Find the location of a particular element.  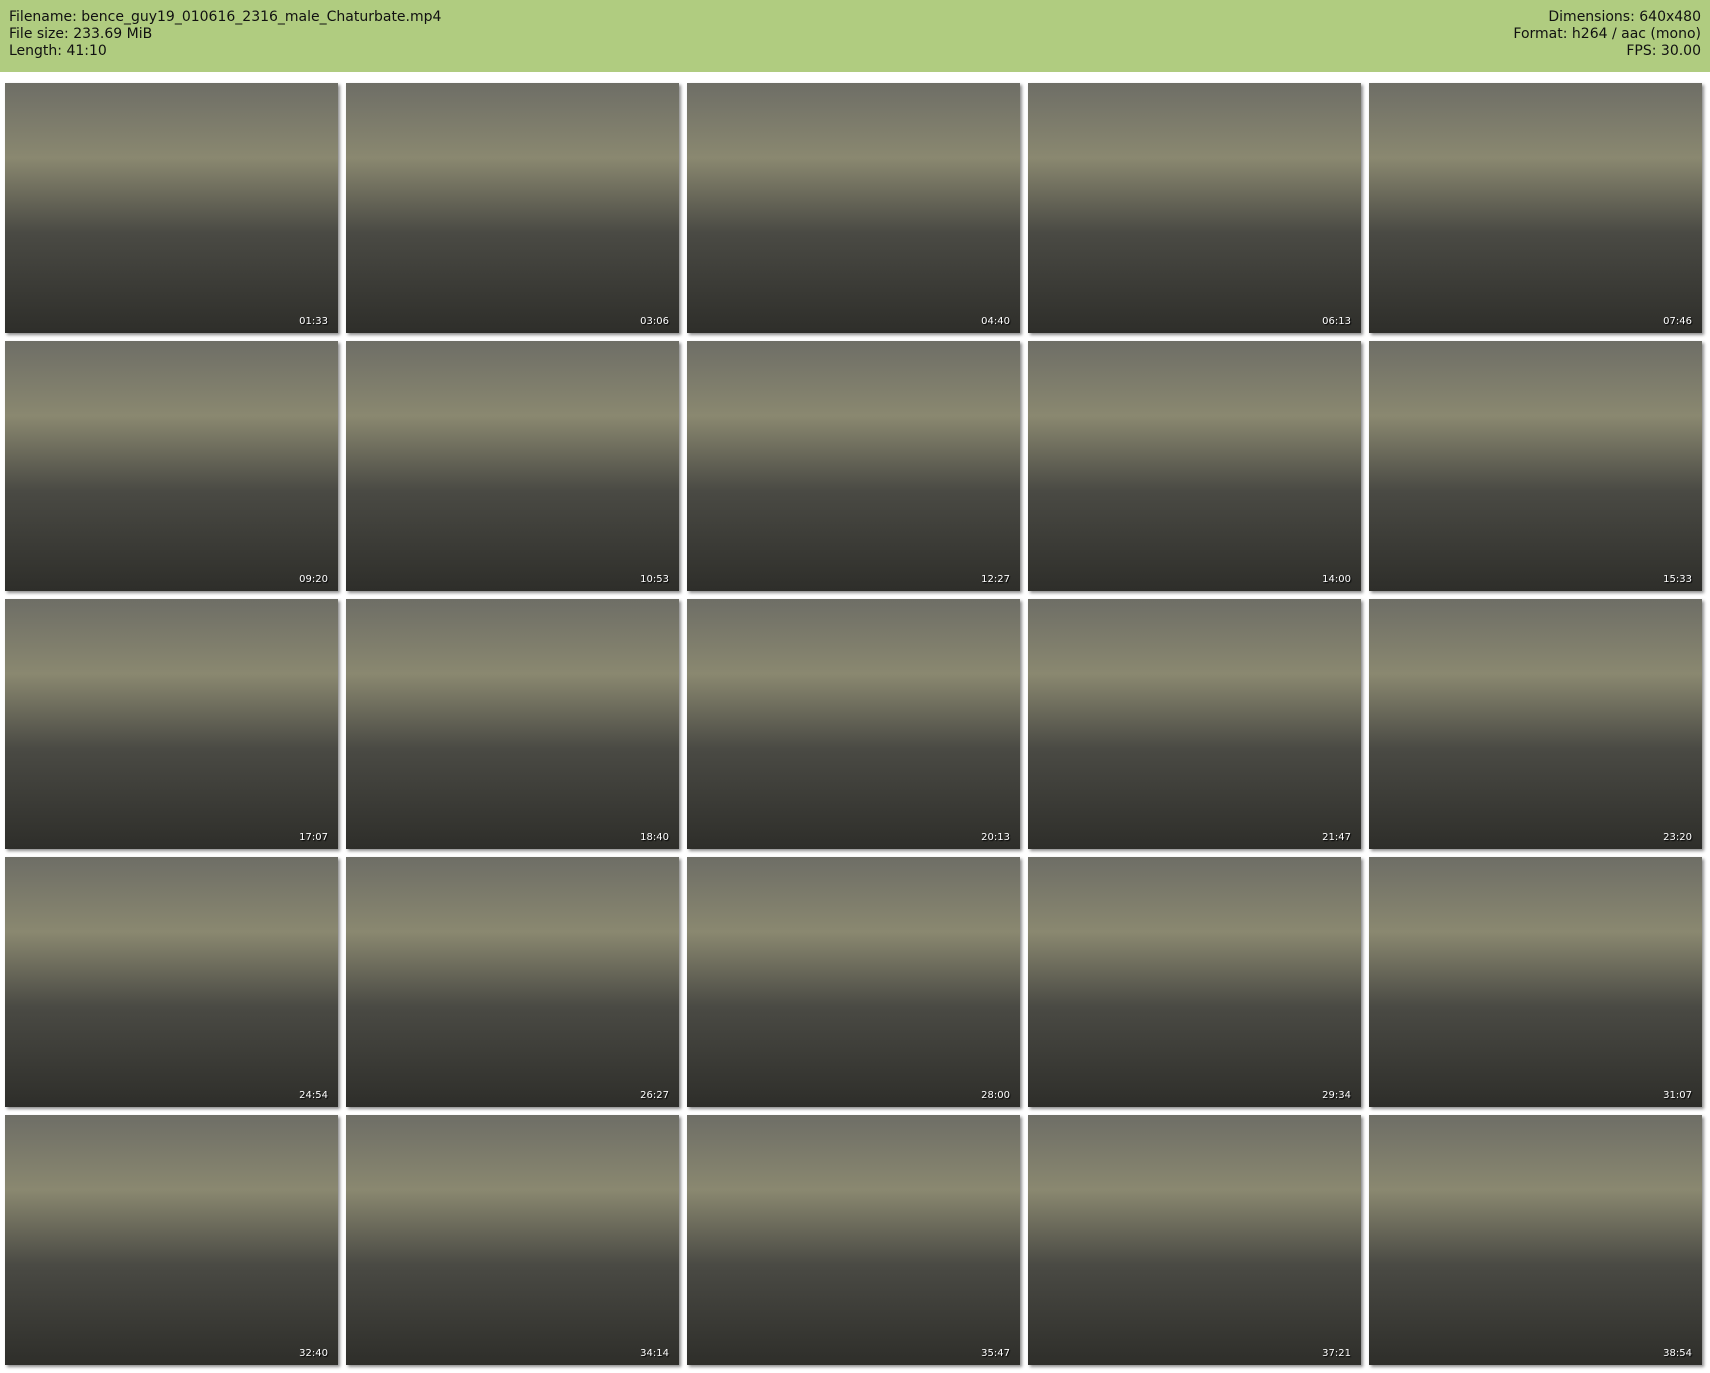

length: Length: 41:10 is located at coordinates (58, 51).